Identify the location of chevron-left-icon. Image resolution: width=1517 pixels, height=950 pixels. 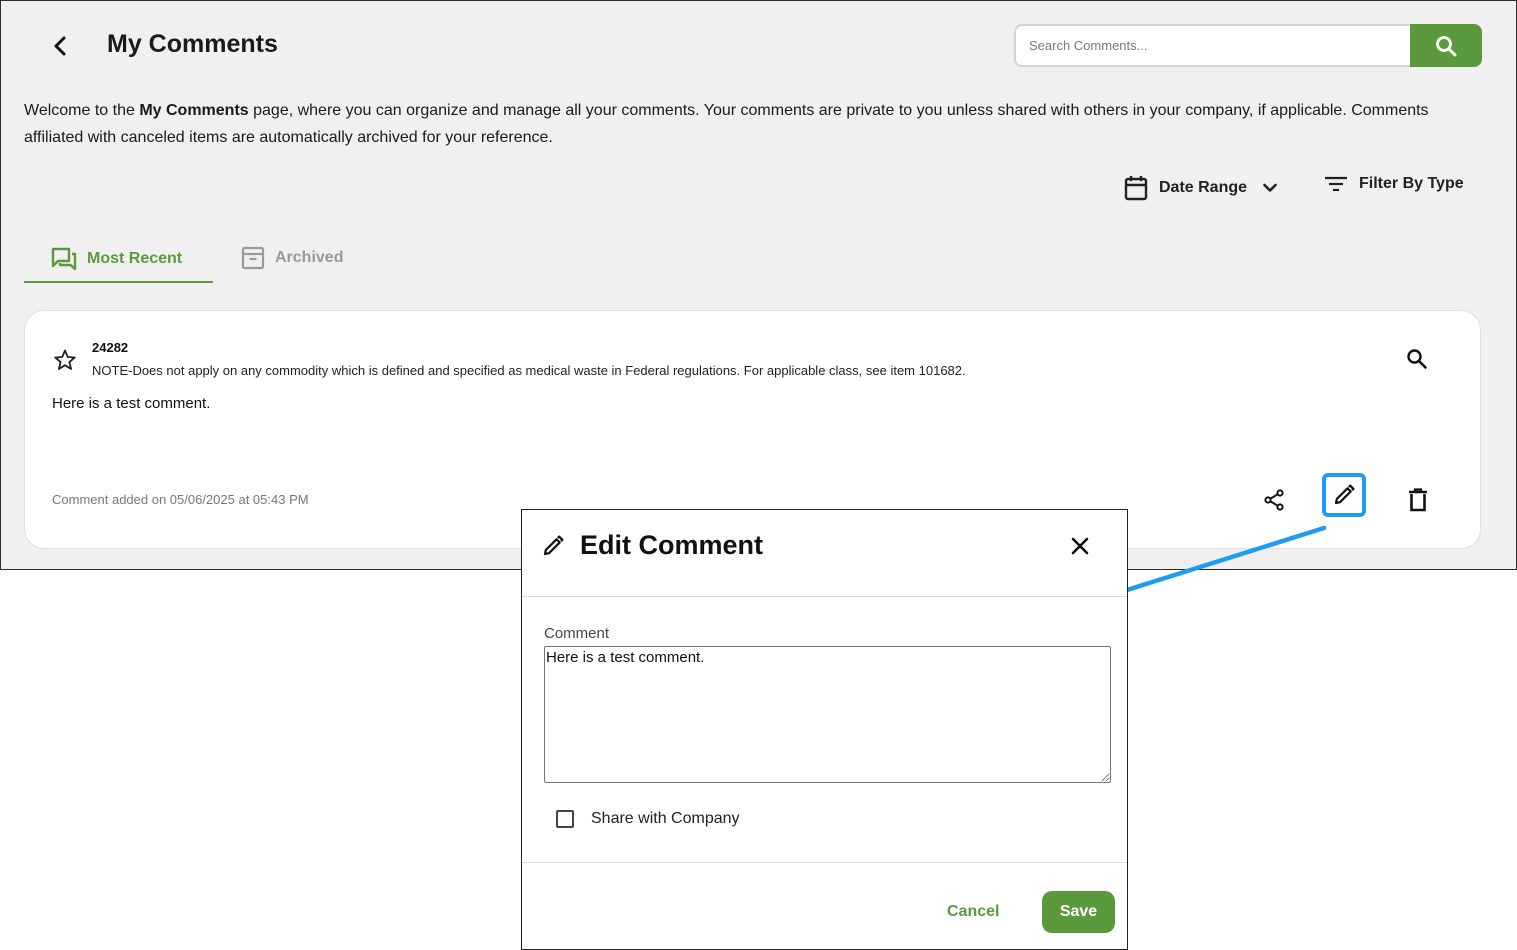
(60, 46).